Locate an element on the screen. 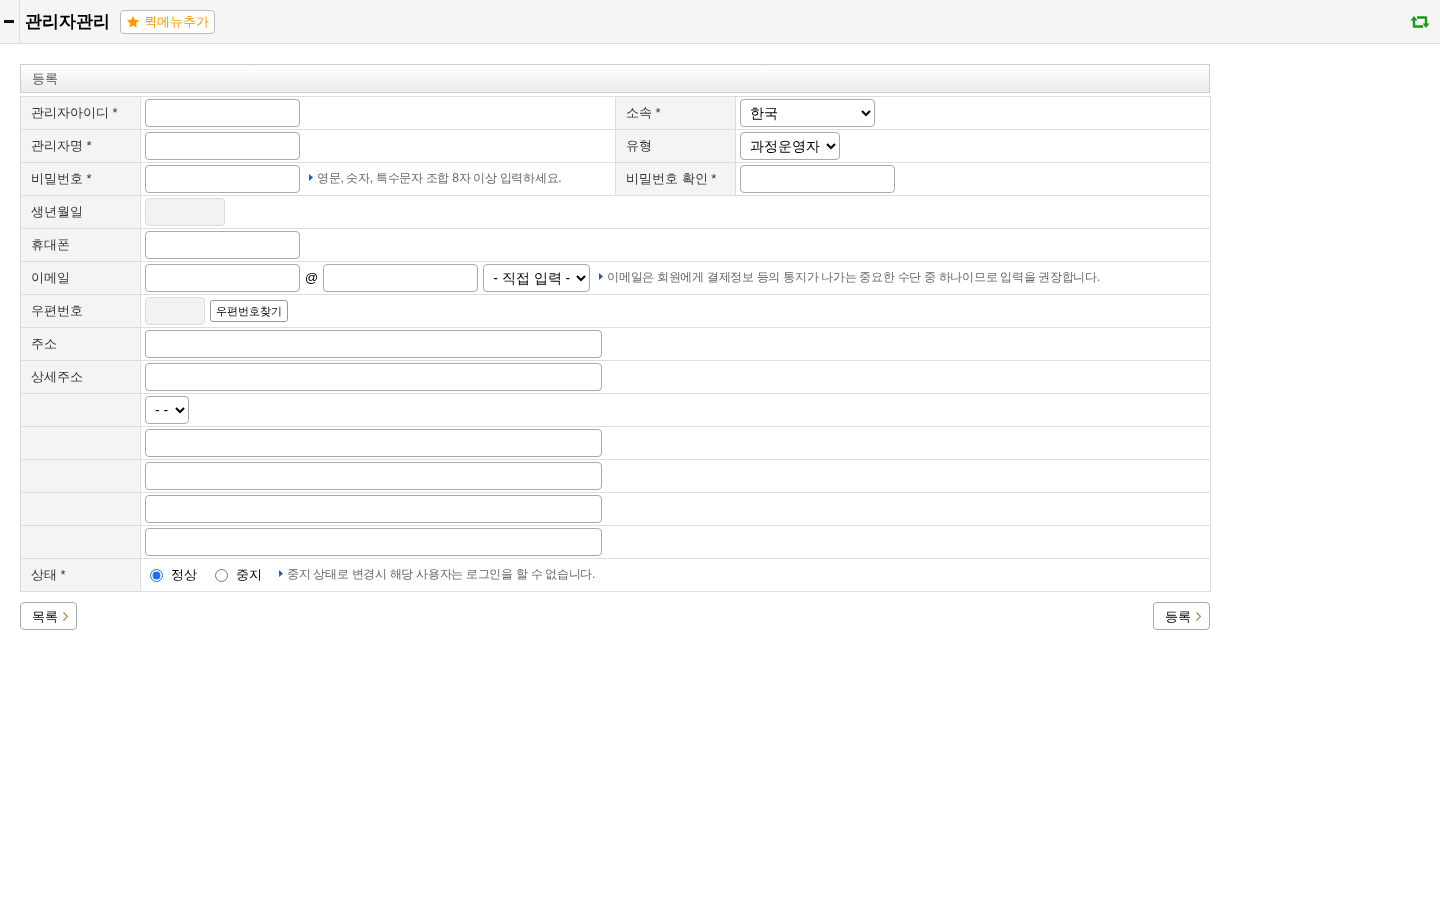 Image resolution: width=1440 pixels, height=900 pixels. refresh-icon is located at coordinates (1420, 21).